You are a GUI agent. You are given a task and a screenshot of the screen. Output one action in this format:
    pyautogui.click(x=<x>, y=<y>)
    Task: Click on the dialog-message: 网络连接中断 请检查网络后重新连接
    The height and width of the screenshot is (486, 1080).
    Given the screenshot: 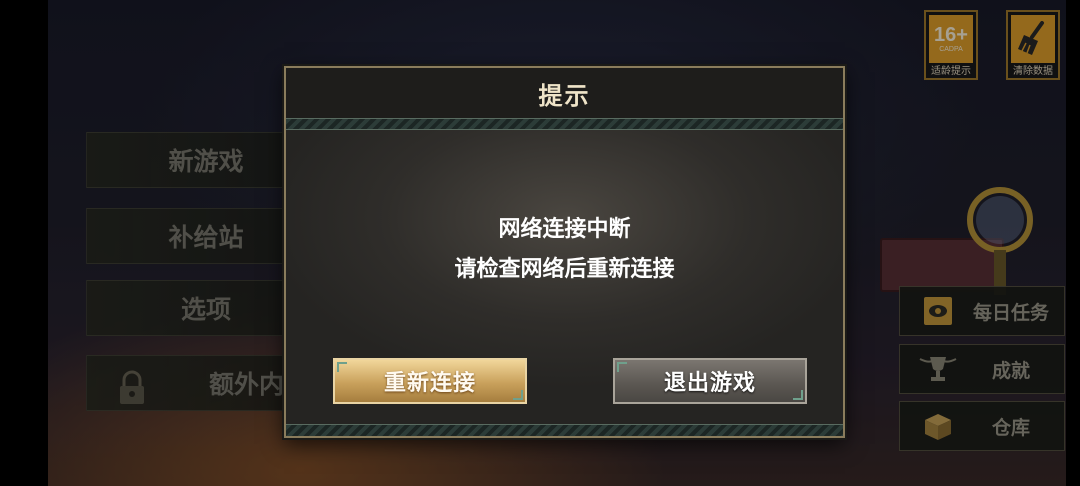 What is the action you would take?
    pyautogui.click(x=564, y=250)
    